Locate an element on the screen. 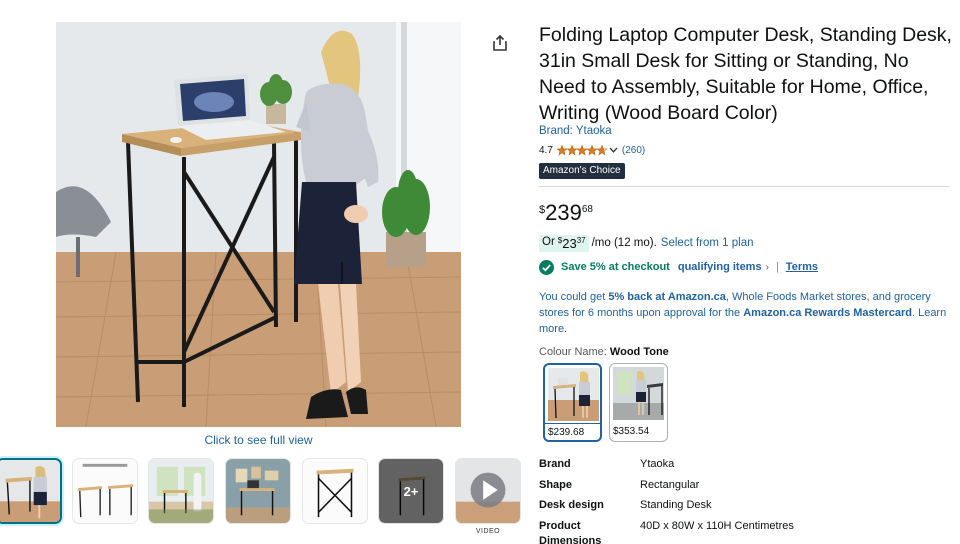 The image size is (960, 544). star-rating is located at coordinates (581, 150).